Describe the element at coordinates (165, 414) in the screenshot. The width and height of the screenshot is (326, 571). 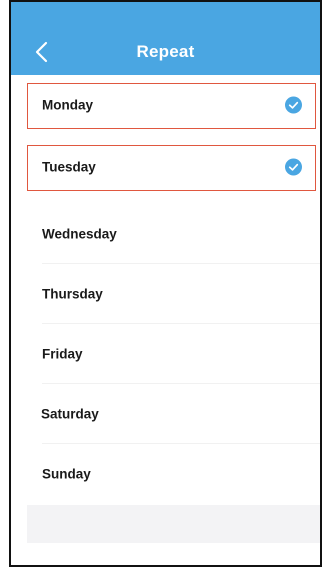
I see `day-row-saturday: Saturday` at that location.